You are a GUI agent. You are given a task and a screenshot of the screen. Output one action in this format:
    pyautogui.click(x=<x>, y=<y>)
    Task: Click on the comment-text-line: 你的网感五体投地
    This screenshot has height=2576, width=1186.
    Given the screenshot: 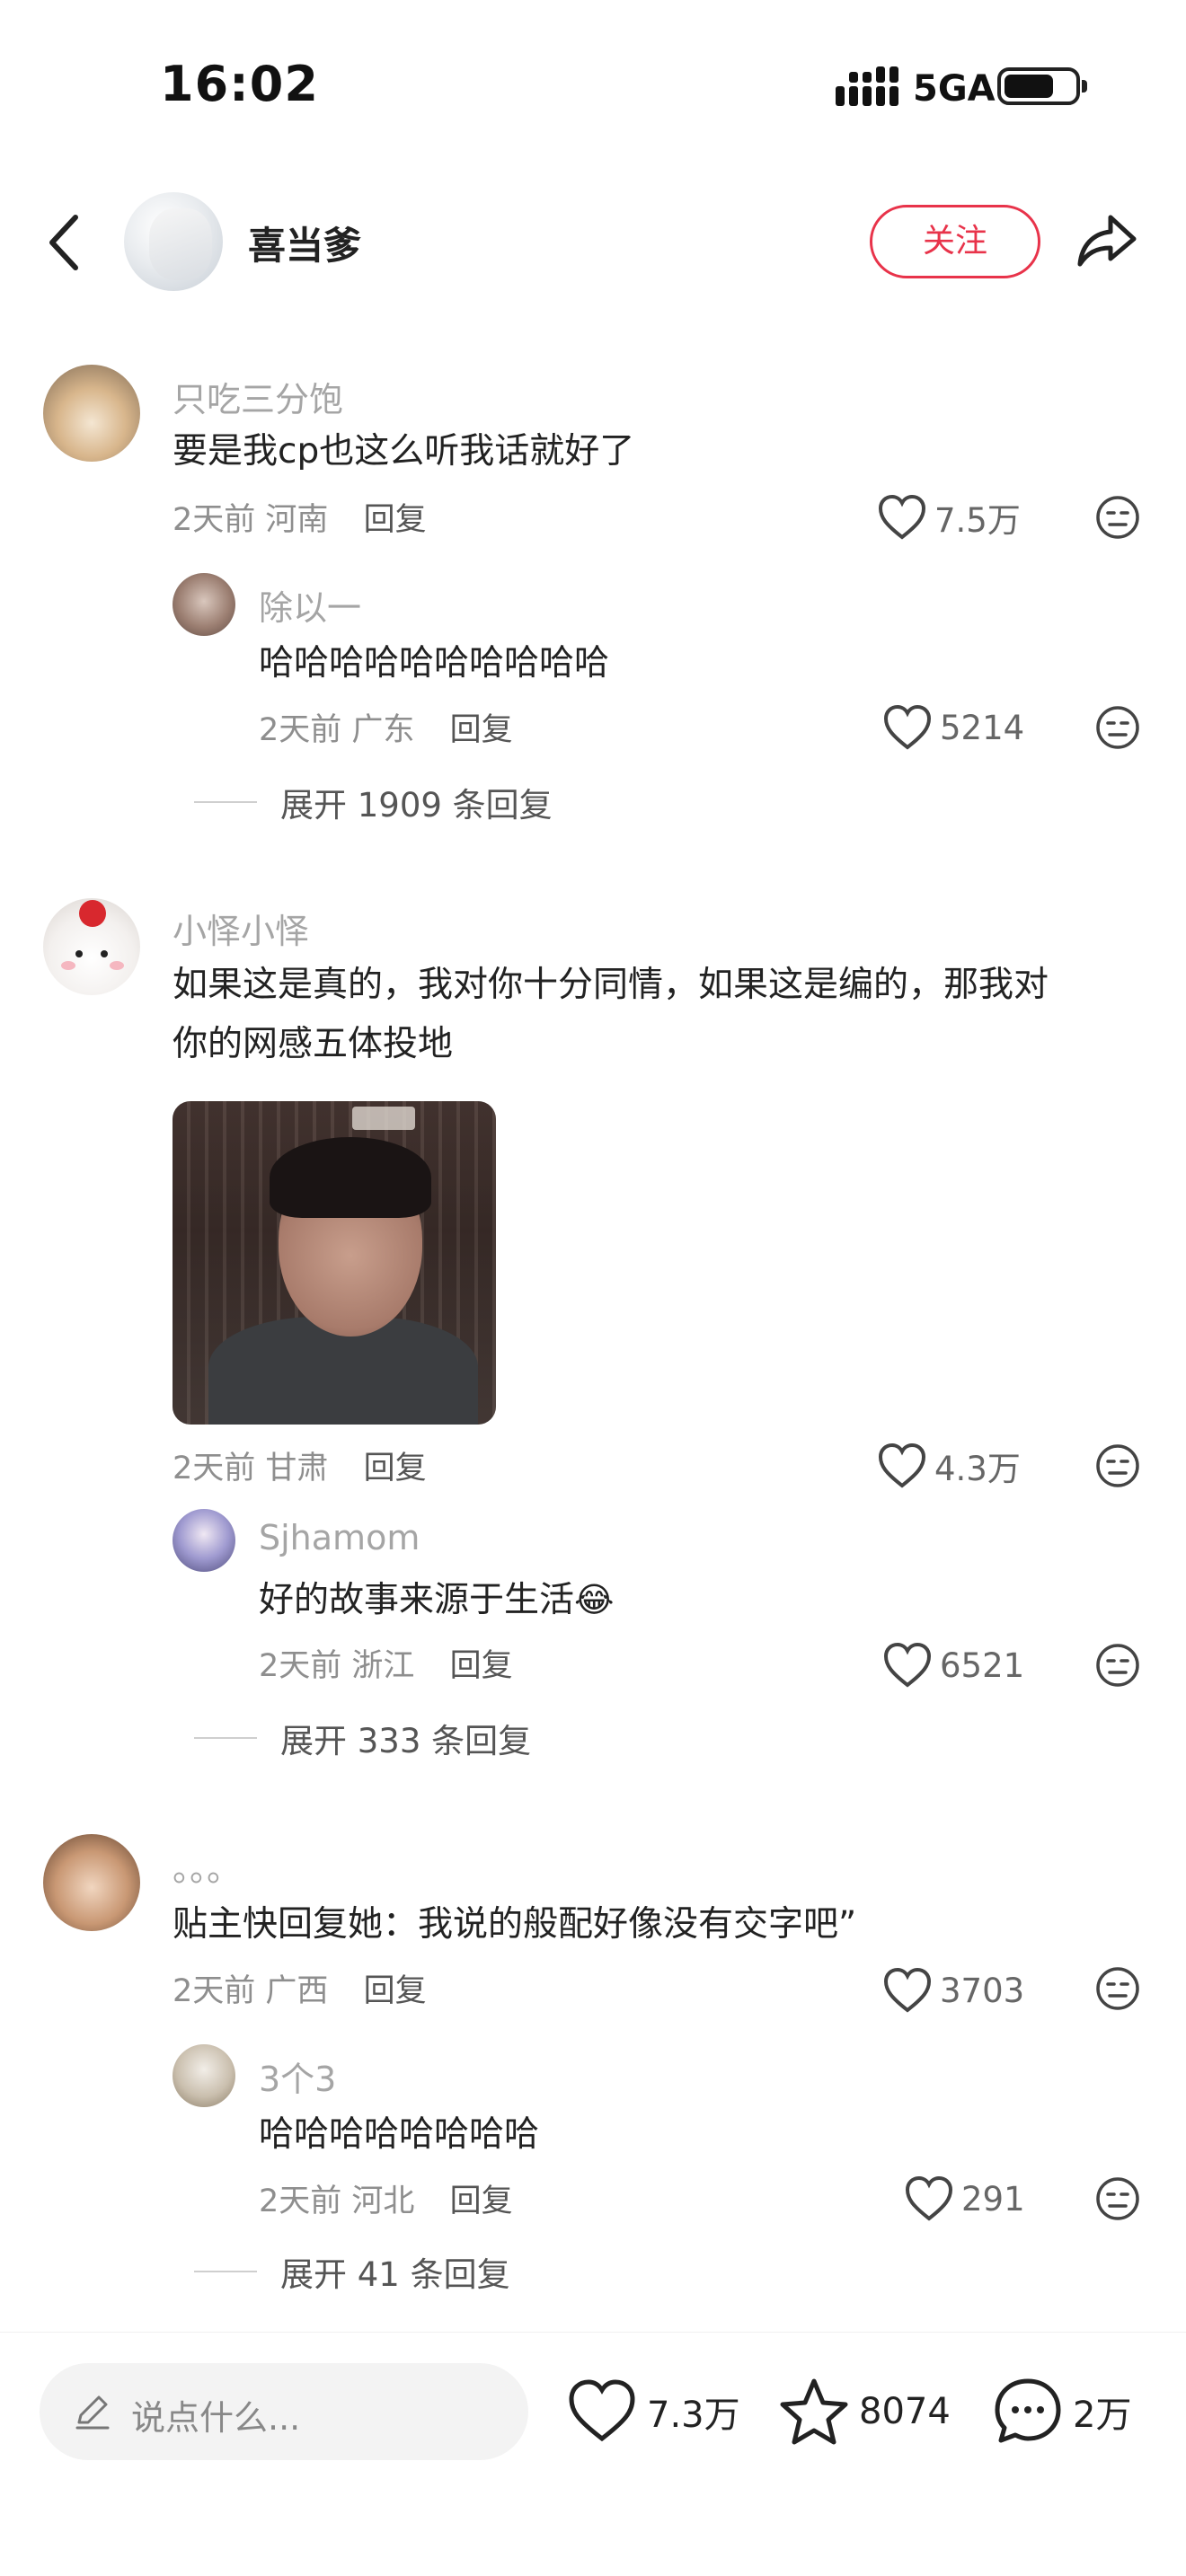 What is the action you would take?
    pyautogui.click(x=313, y=1044)
    